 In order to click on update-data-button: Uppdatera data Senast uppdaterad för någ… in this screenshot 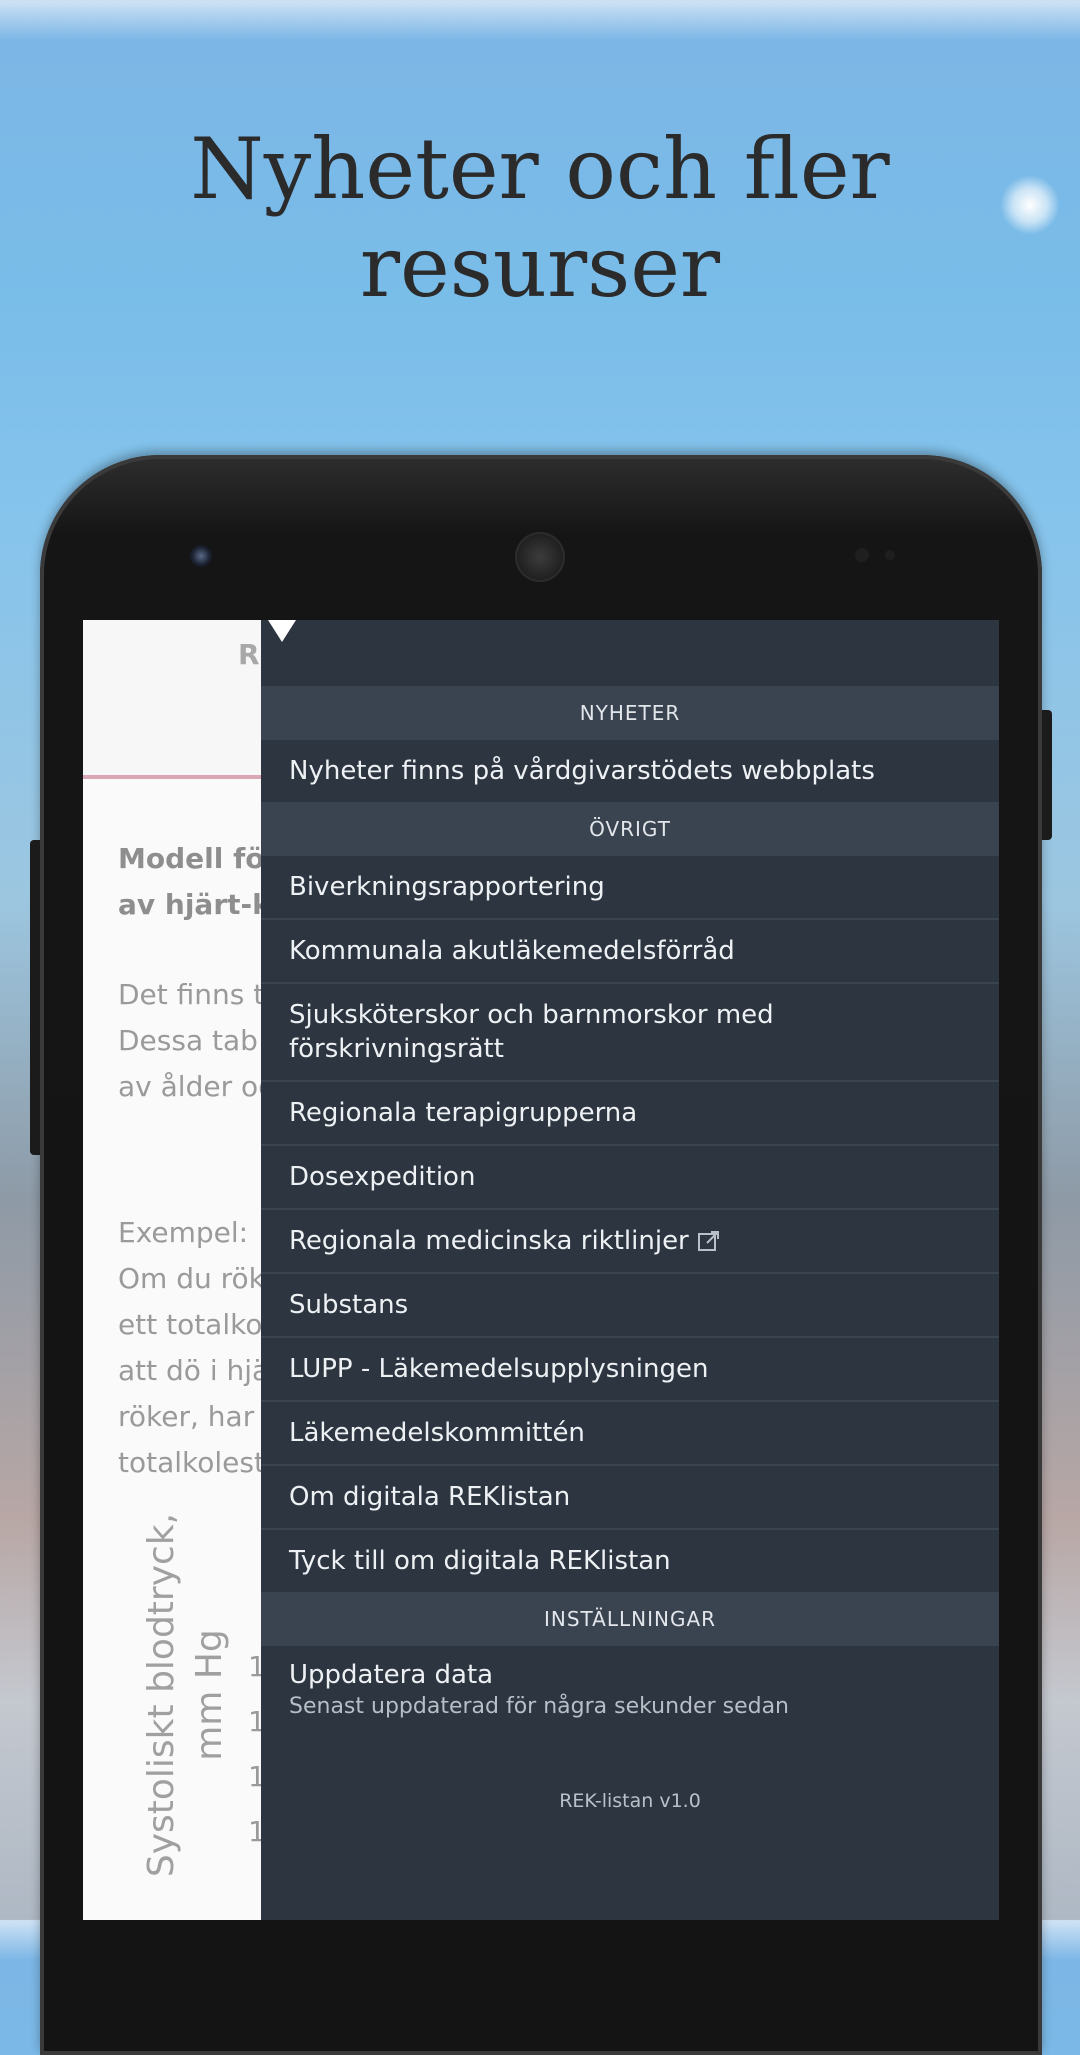, I will do `click(630, 1698)`.